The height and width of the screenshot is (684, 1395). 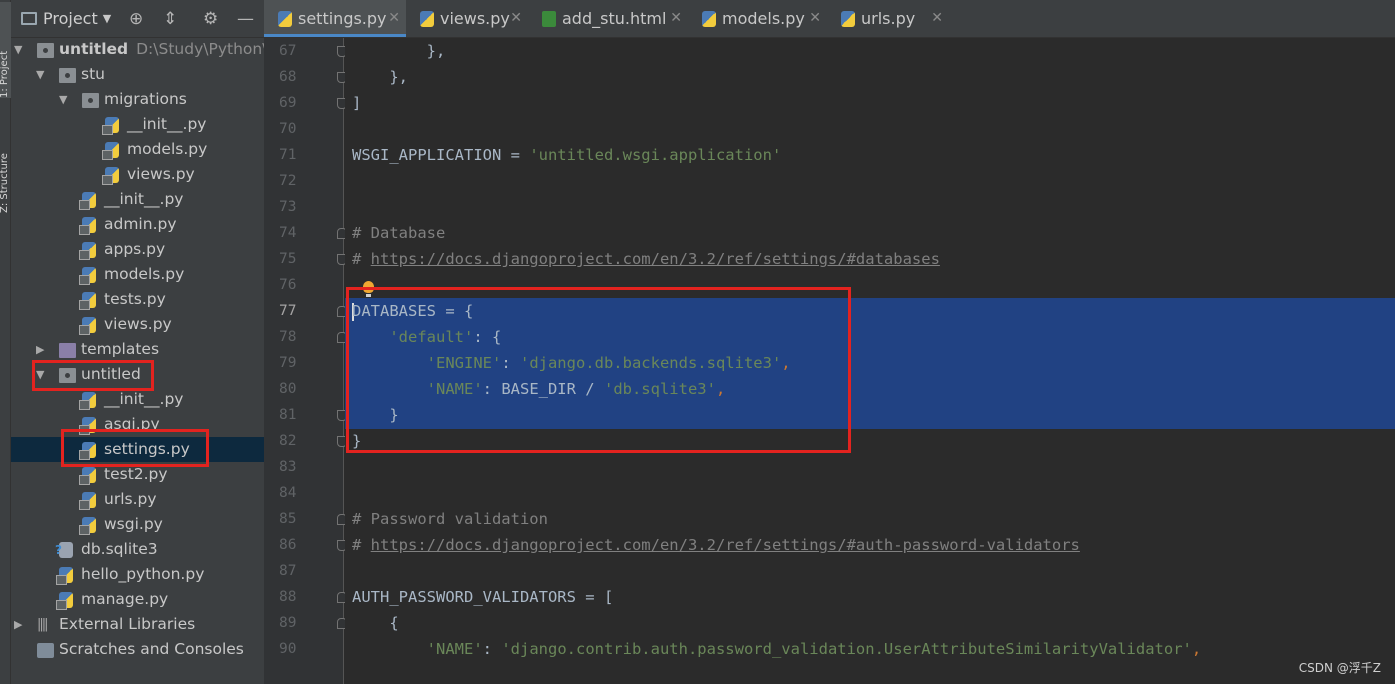 What do you see at coordinates (5, 165) in the screenshot?
I see `structure-tool-tab: Z: Structure` at bounding box center [5, 165].